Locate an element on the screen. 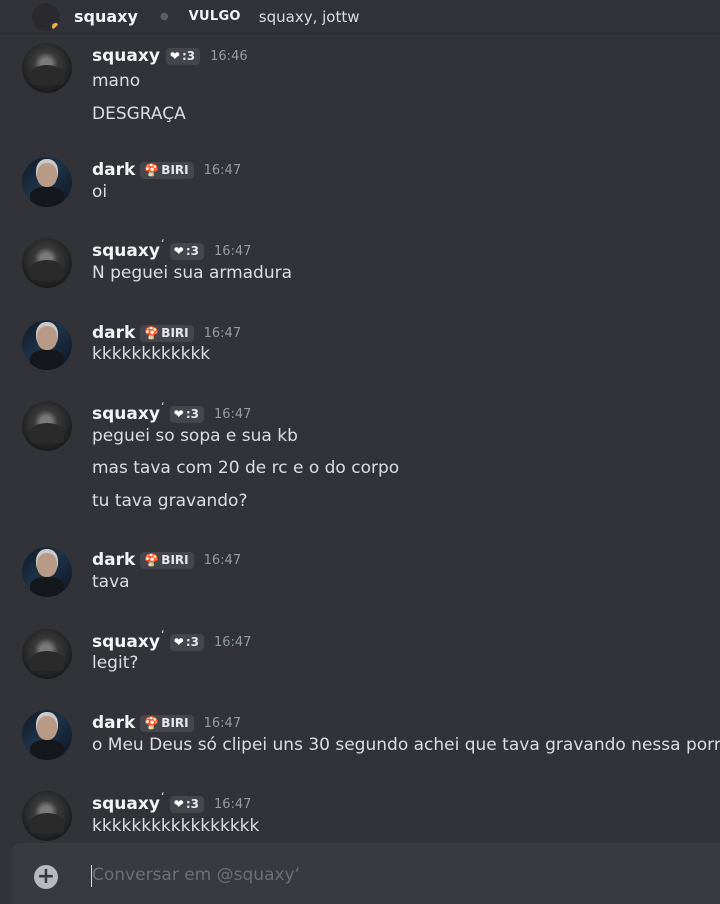  message-text: peguei so sopa e sua kb is located at coordinates (195, 436).